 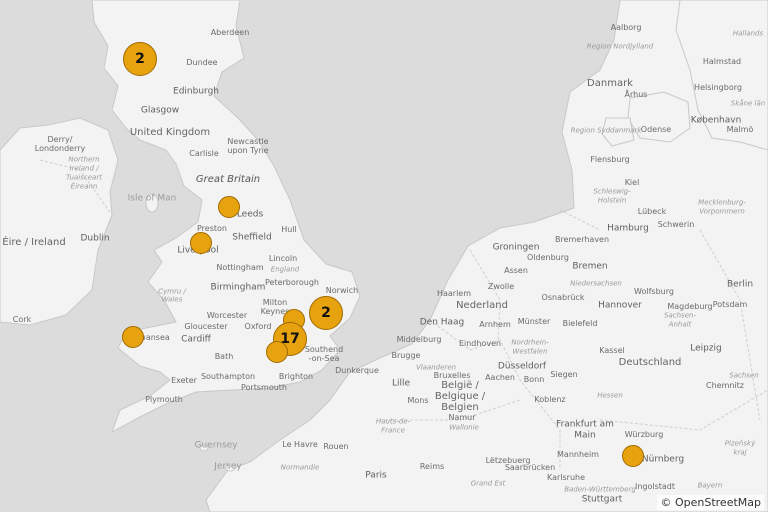 I want to click on label-nrw-1: Nordrhein-, so click(x=530, y=342).